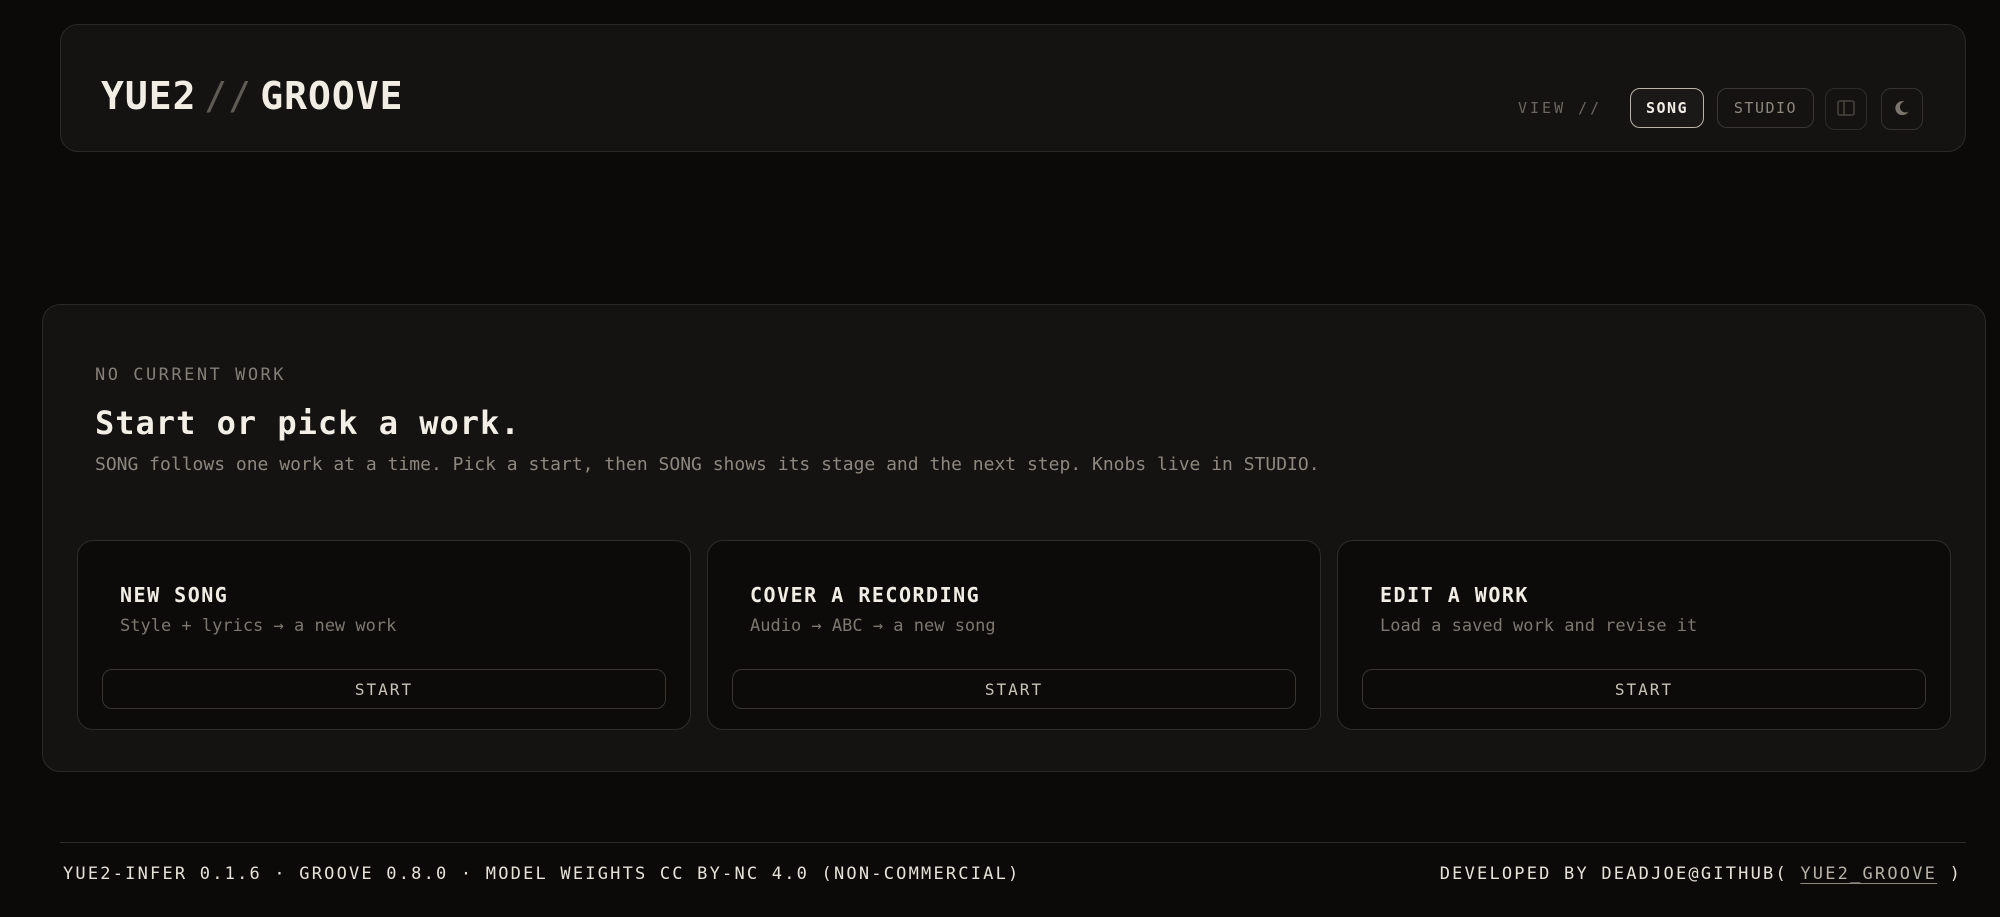 This screenshot has height=917, width=2000. I want to click on card-subtitle: Load a saved work and revise it, so click(1539, 626).